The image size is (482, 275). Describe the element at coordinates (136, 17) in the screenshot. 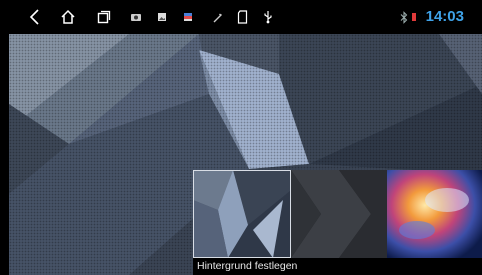

I see `camera-icon` at that location.